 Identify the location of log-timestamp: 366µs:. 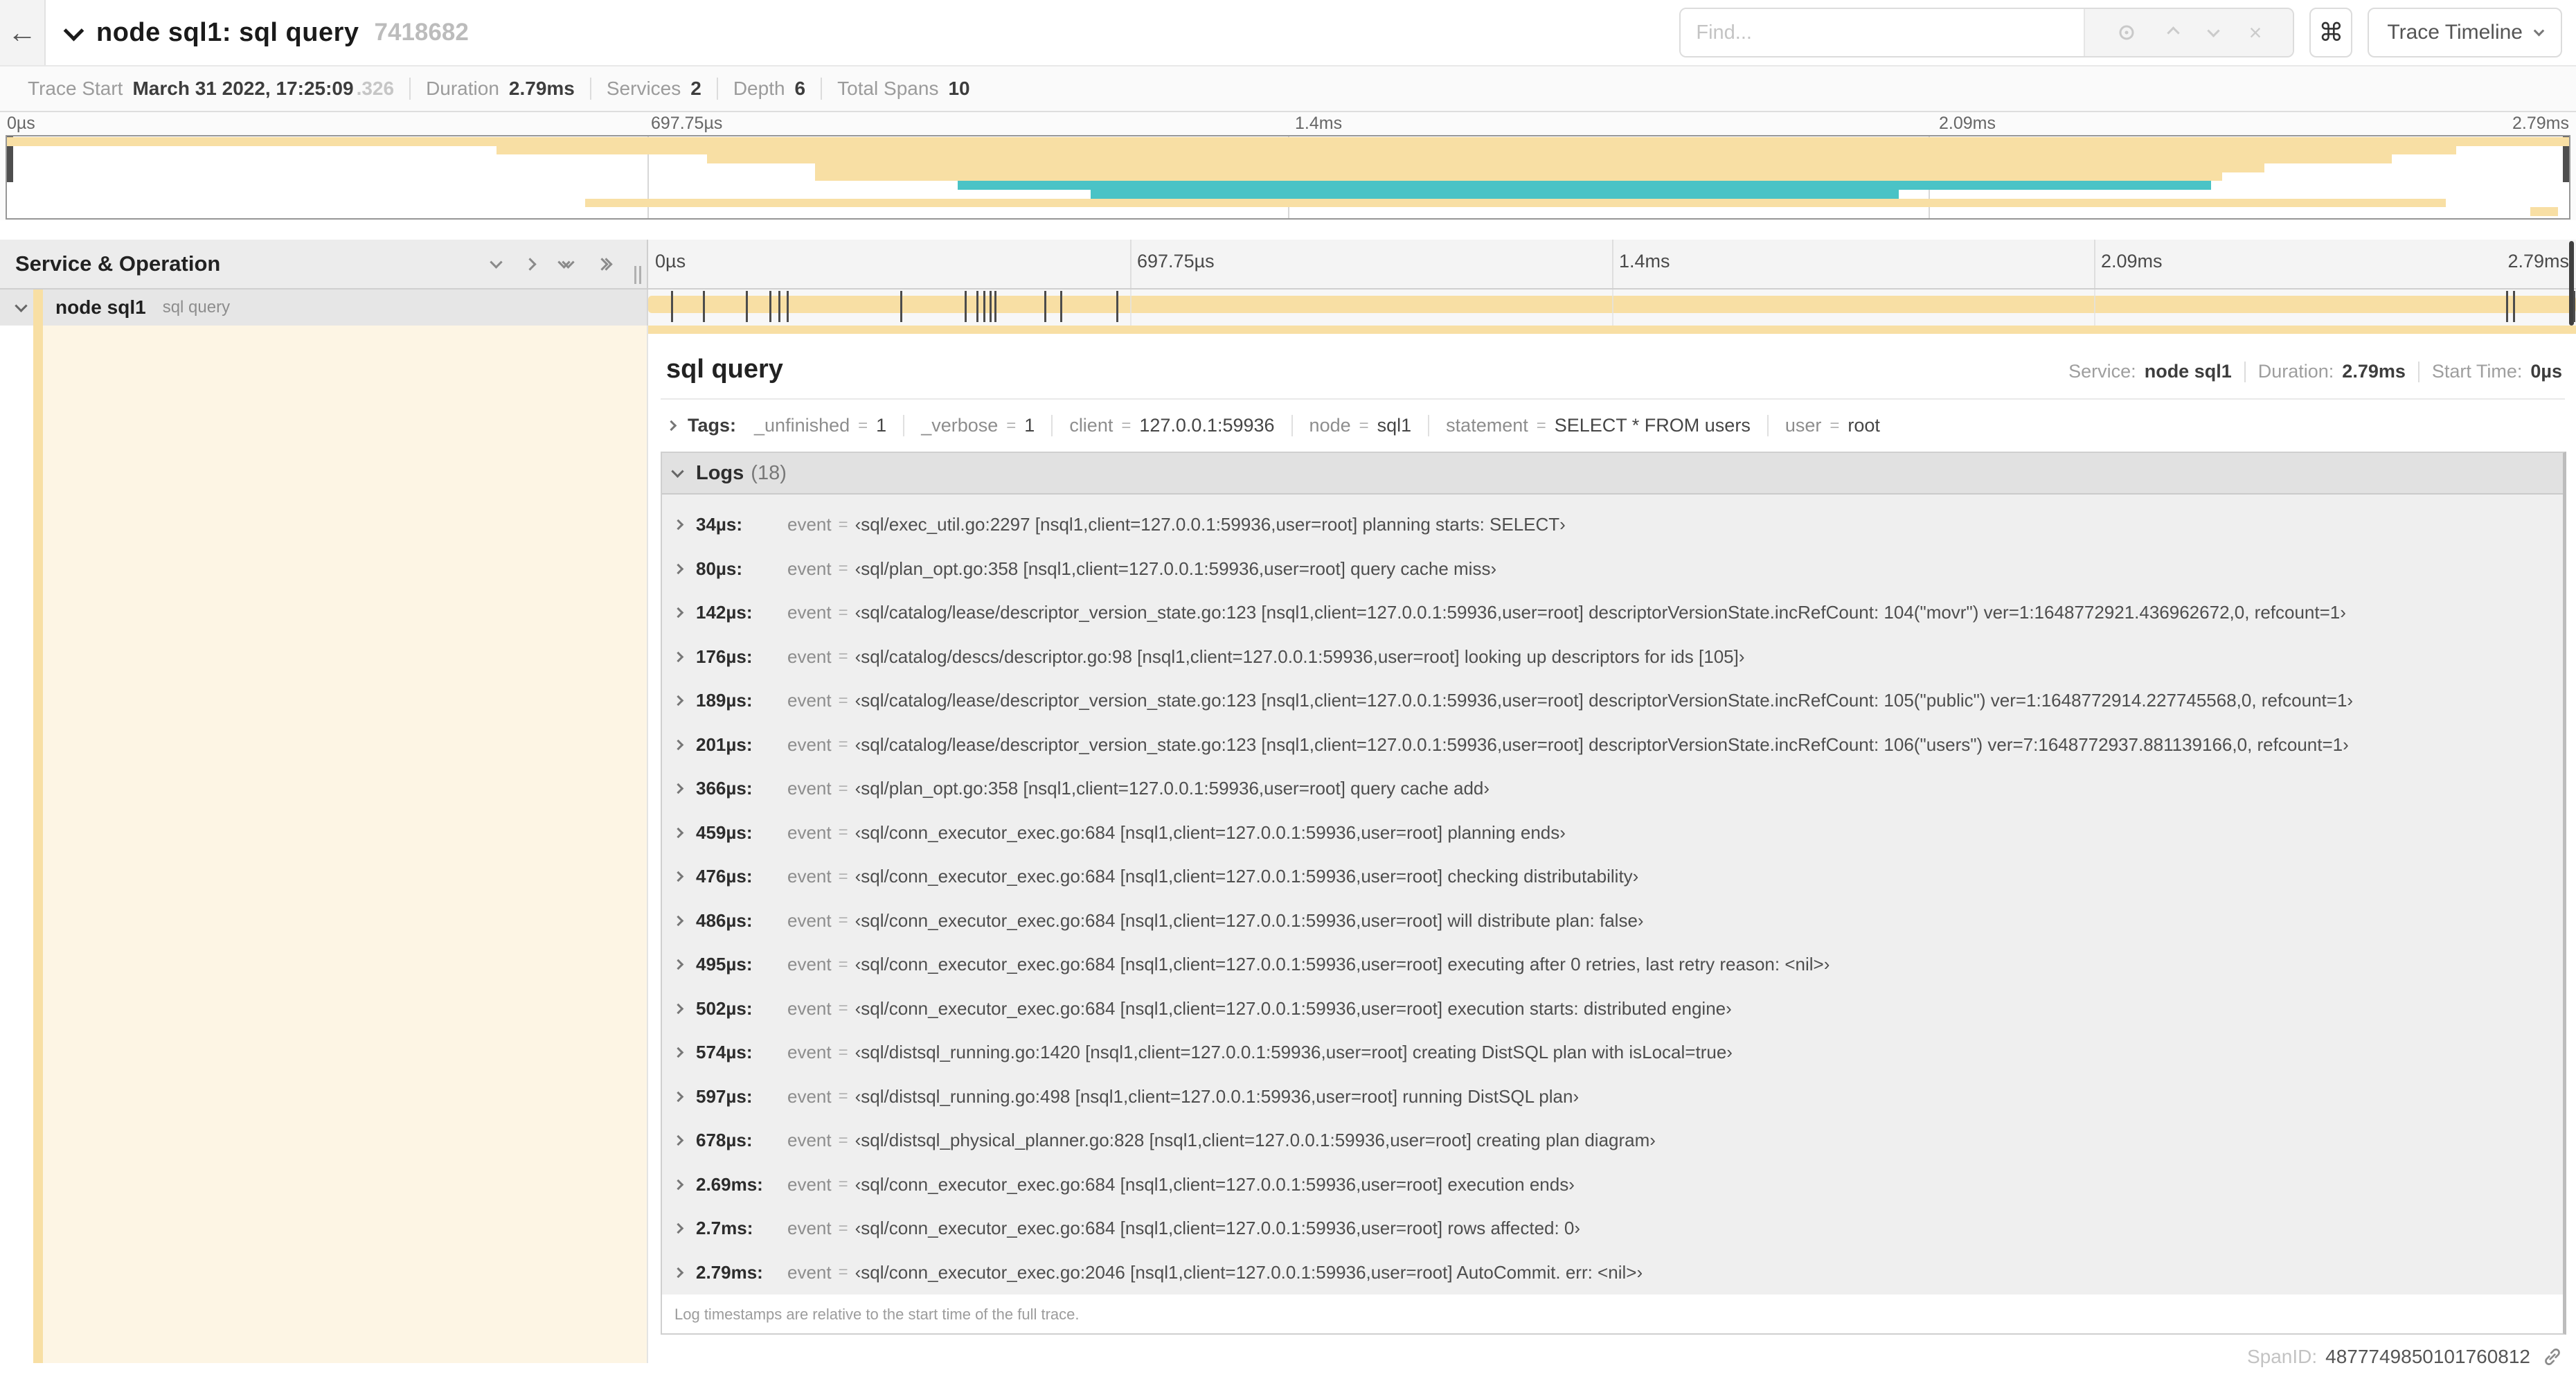
(724, 788).